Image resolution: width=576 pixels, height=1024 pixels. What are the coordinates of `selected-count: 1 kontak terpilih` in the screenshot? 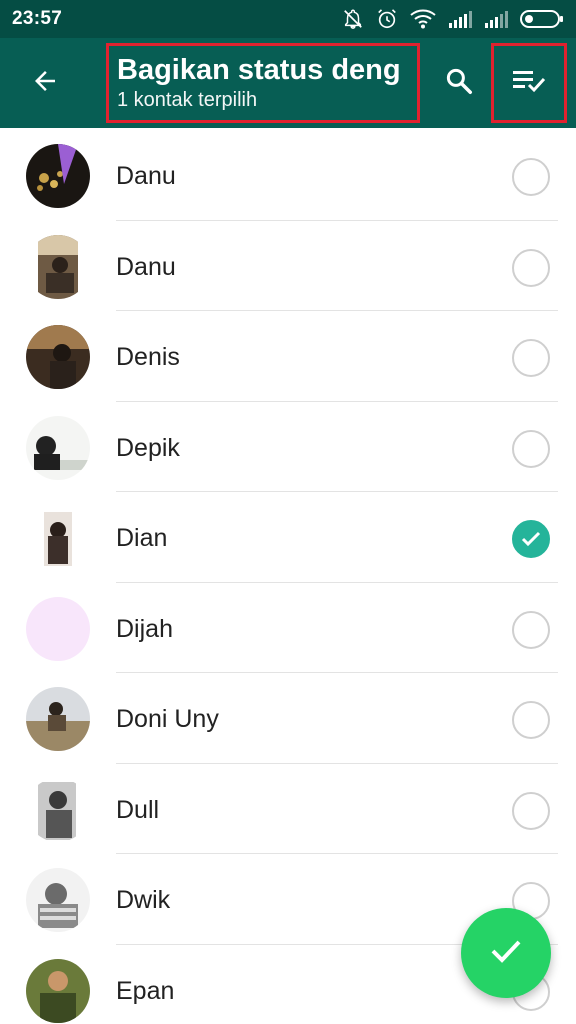 It's located at (187, 100).